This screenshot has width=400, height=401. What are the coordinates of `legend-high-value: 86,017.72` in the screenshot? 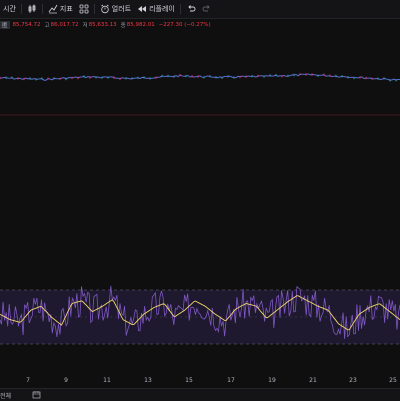 It's located at (64, 25).